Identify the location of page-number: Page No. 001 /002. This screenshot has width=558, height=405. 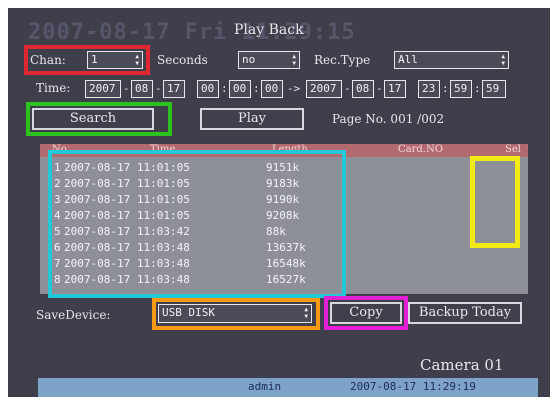
(388, 119).